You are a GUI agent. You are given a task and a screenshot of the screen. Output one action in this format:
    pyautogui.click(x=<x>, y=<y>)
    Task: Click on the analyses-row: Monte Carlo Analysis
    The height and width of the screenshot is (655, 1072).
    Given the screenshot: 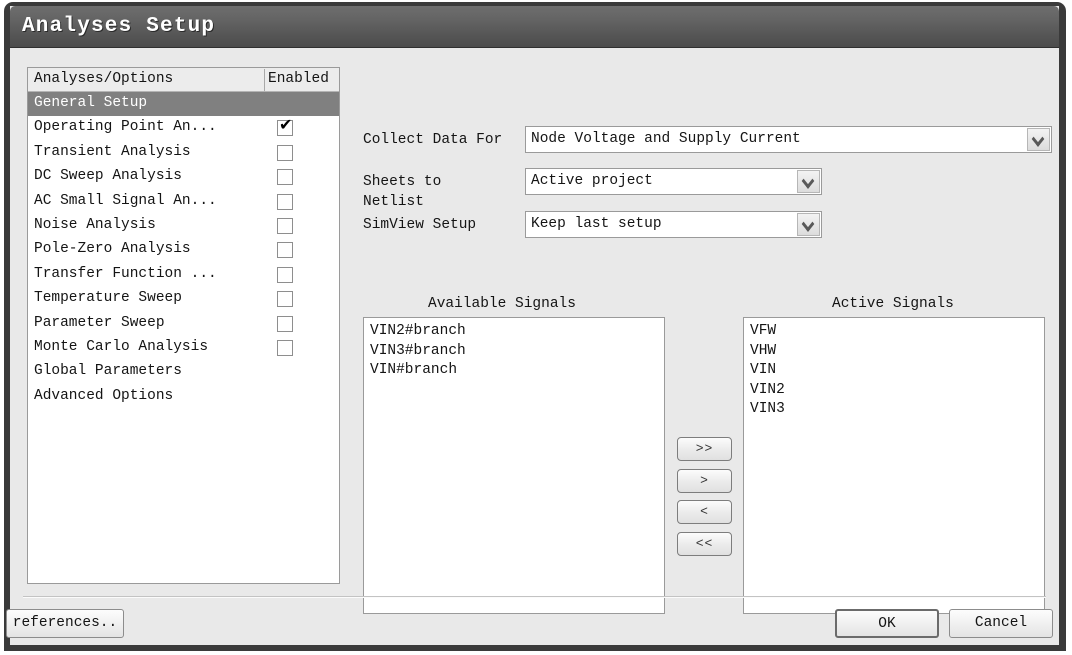 What is the action you would take?
    pyautogui.click(x=183, y=348)
    